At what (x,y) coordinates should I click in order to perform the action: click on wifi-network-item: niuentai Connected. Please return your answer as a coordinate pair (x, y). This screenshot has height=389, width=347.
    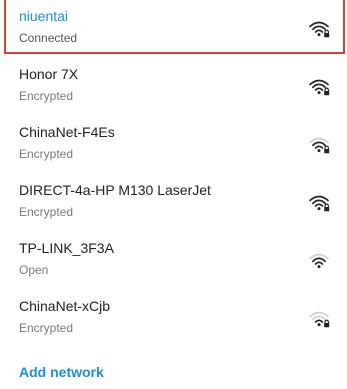
    Looking at the image, I should click on (173, 29).